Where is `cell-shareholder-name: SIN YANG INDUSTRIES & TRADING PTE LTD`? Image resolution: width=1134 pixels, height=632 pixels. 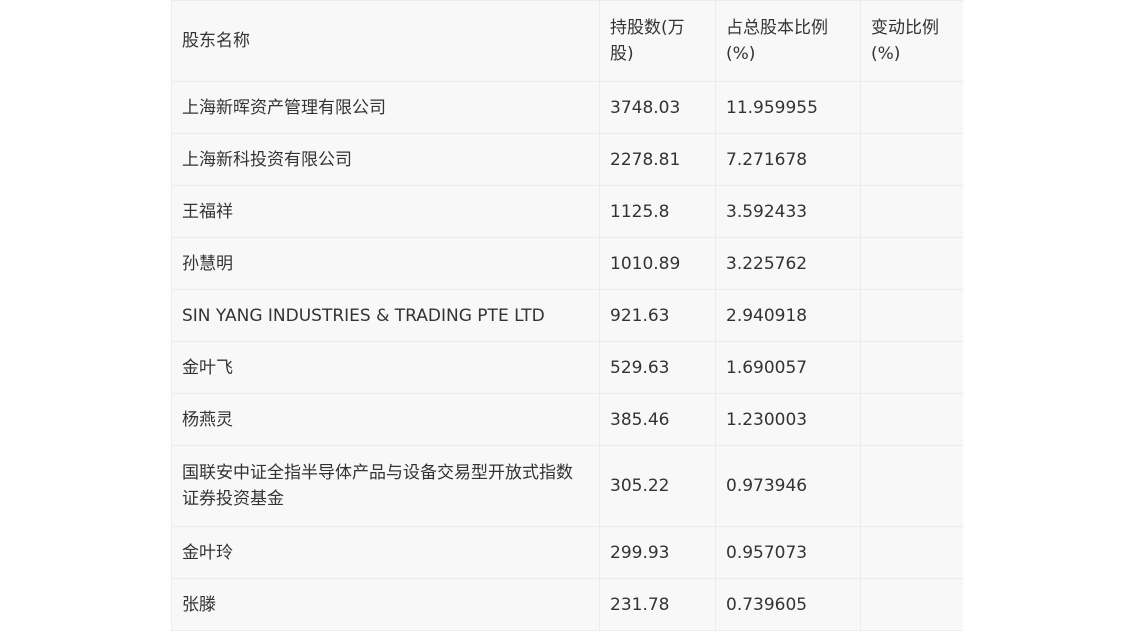
cell-shareholder-name: SIN YANG INDUSTRIES & TRADING PTE LTD is located at coordinates (385, 315).